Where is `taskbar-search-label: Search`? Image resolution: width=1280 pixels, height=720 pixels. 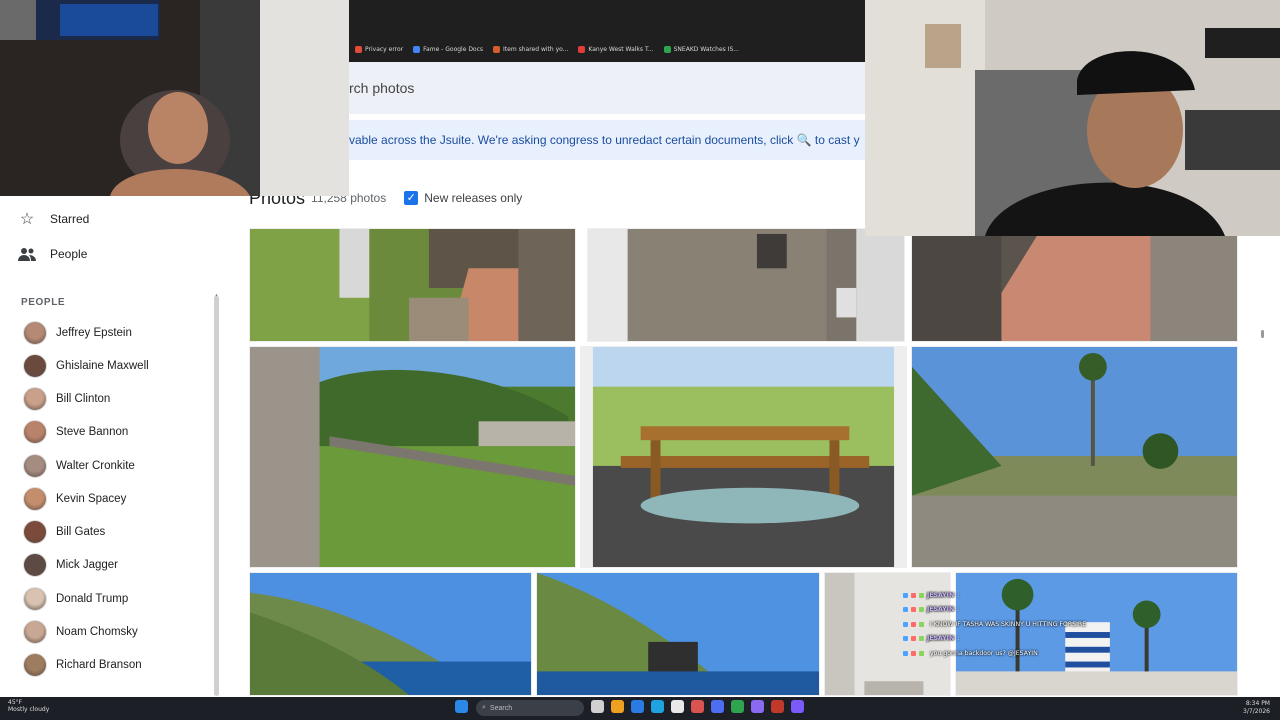 taskbar-search-label: Search is located at coordinates (501, 708).